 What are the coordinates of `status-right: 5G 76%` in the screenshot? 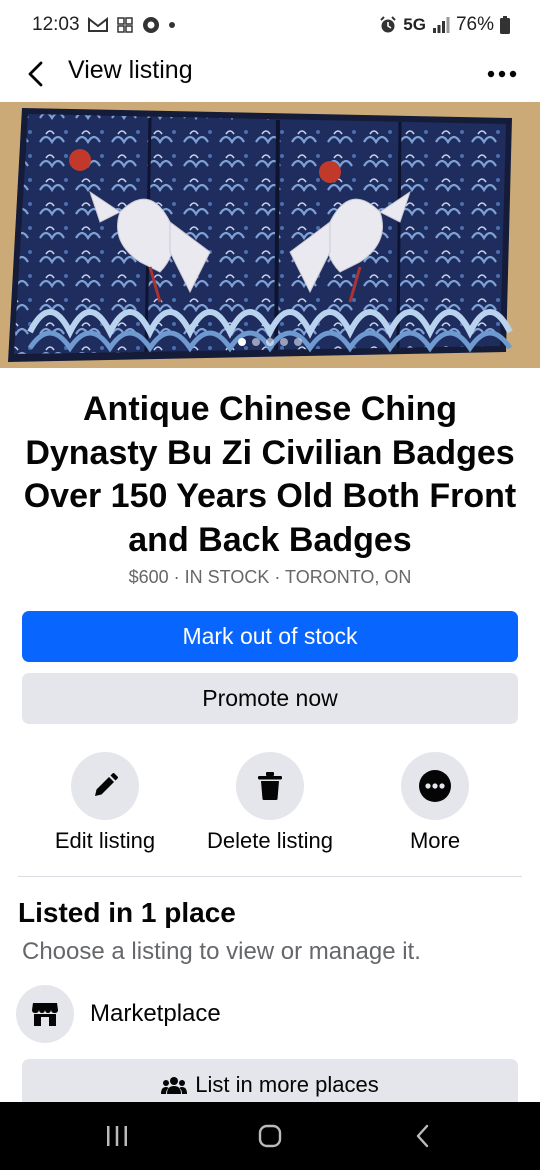 It's located at (444, 25).